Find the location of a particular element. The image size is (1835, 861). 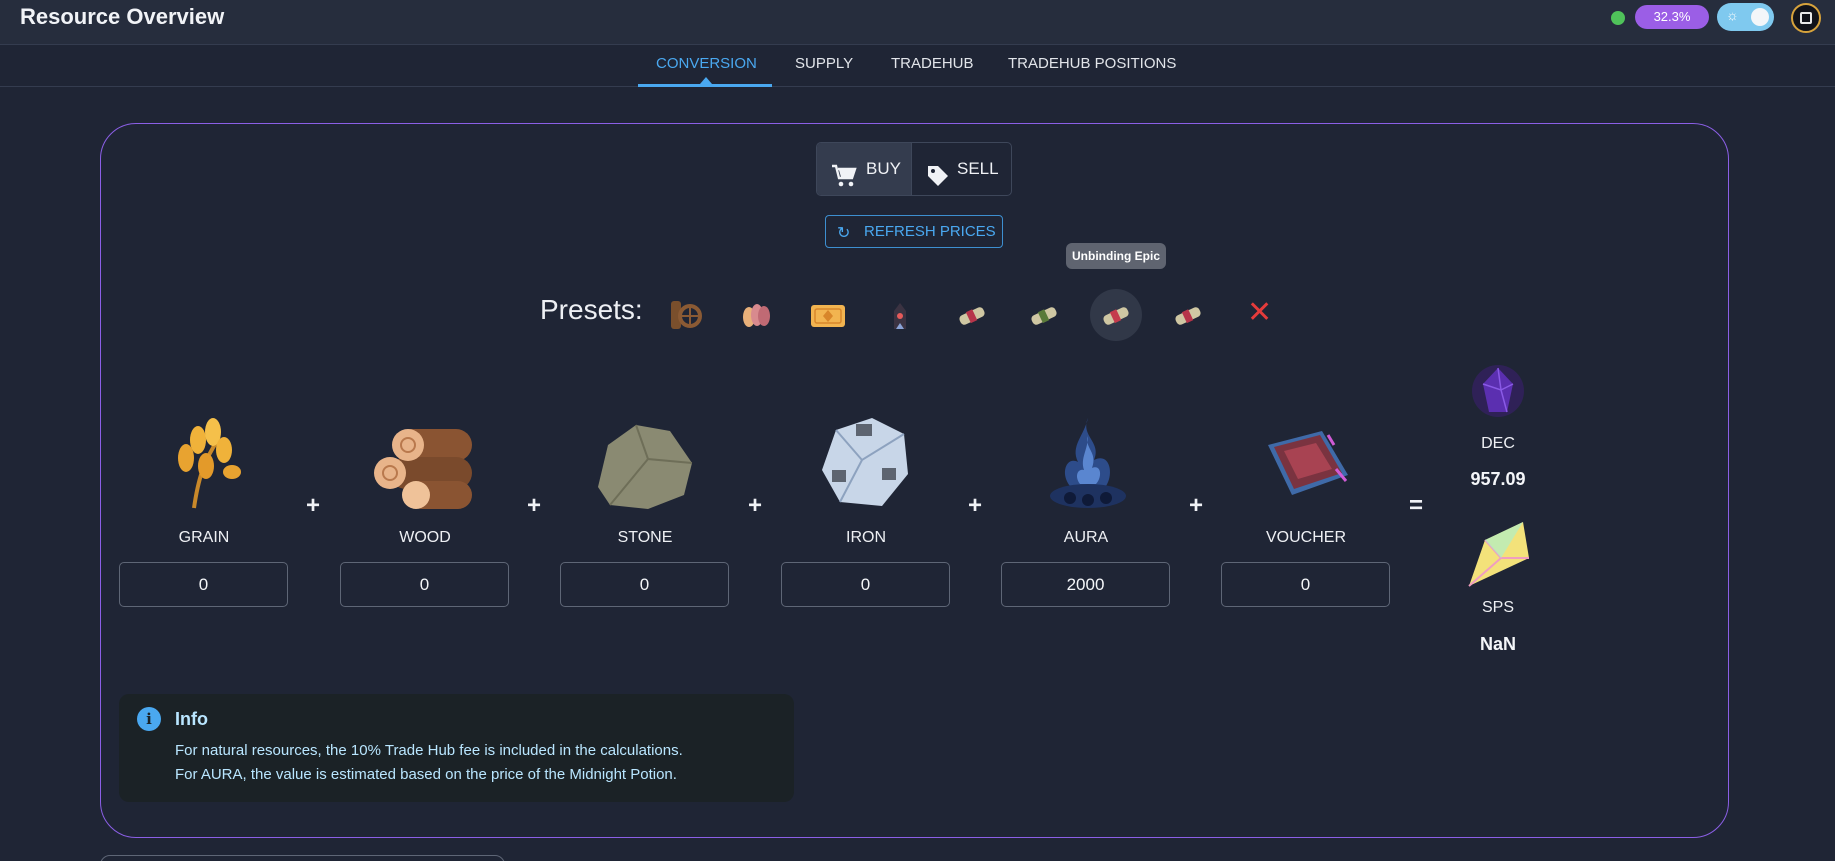

iron-input is located at coordinates (865, 584).